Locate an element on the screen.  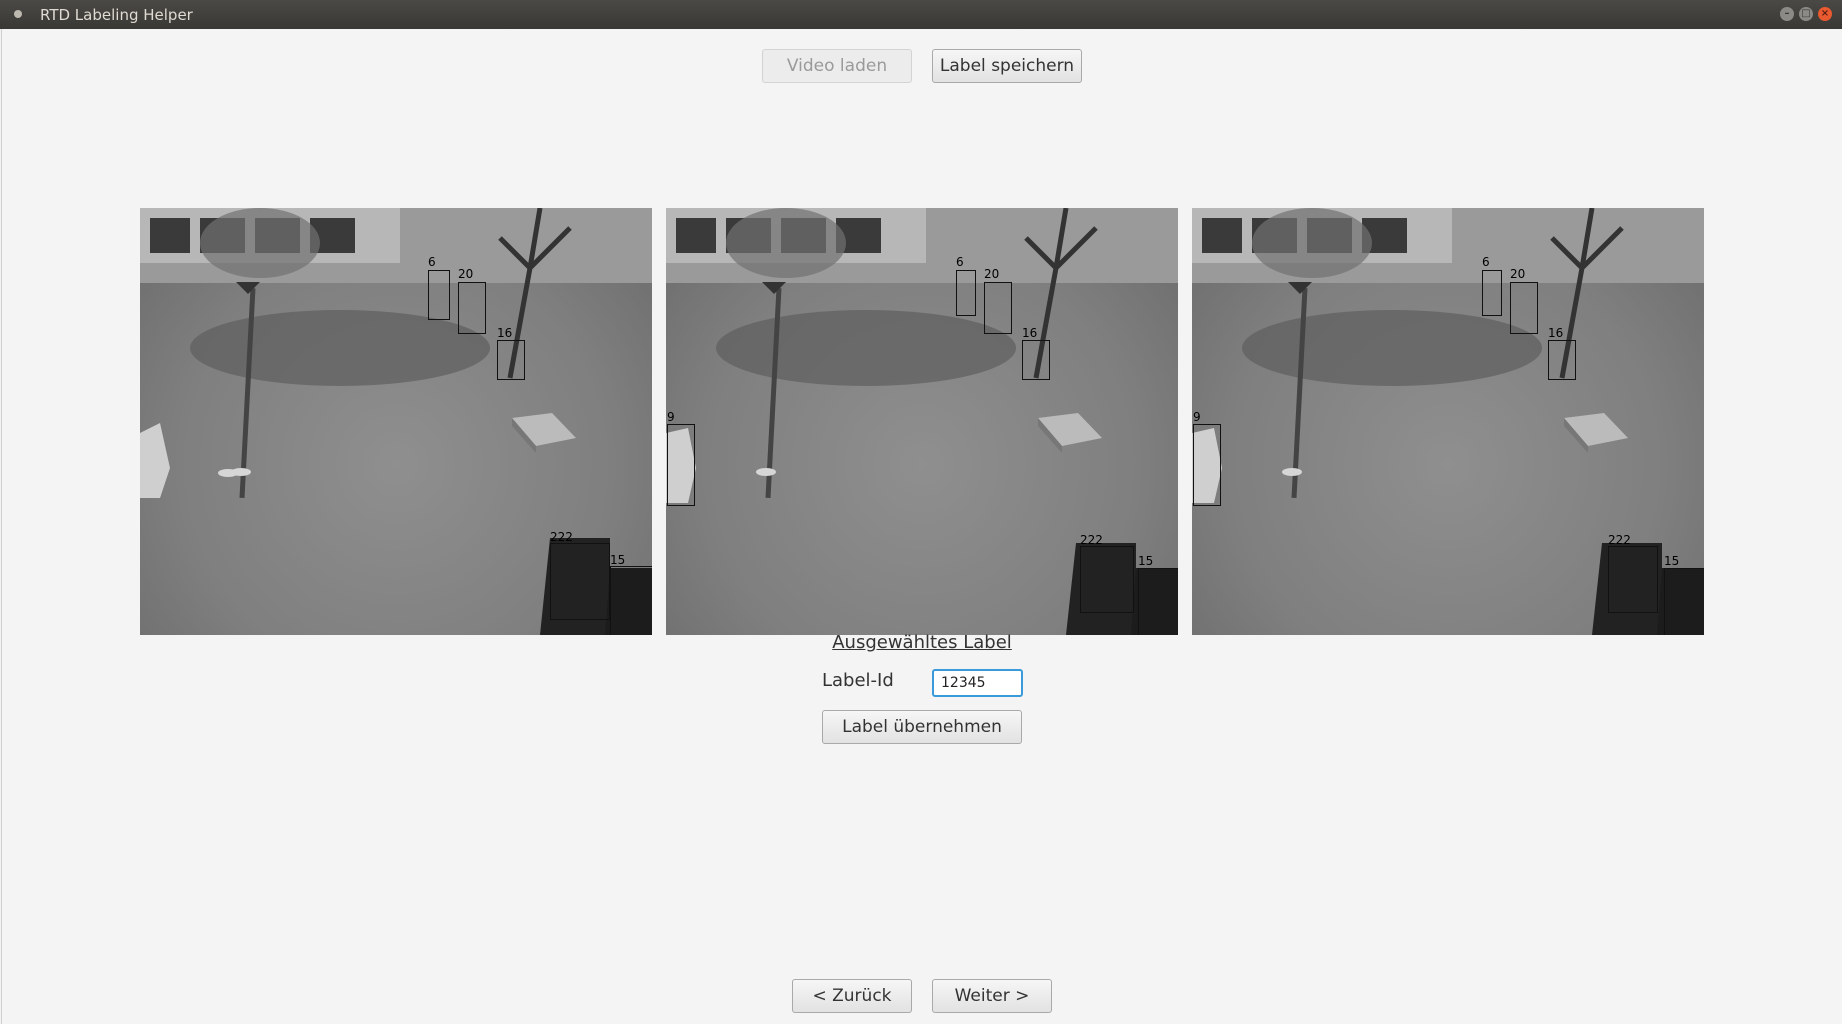
back-button: < Zurück is located at coordinates (852, 996).